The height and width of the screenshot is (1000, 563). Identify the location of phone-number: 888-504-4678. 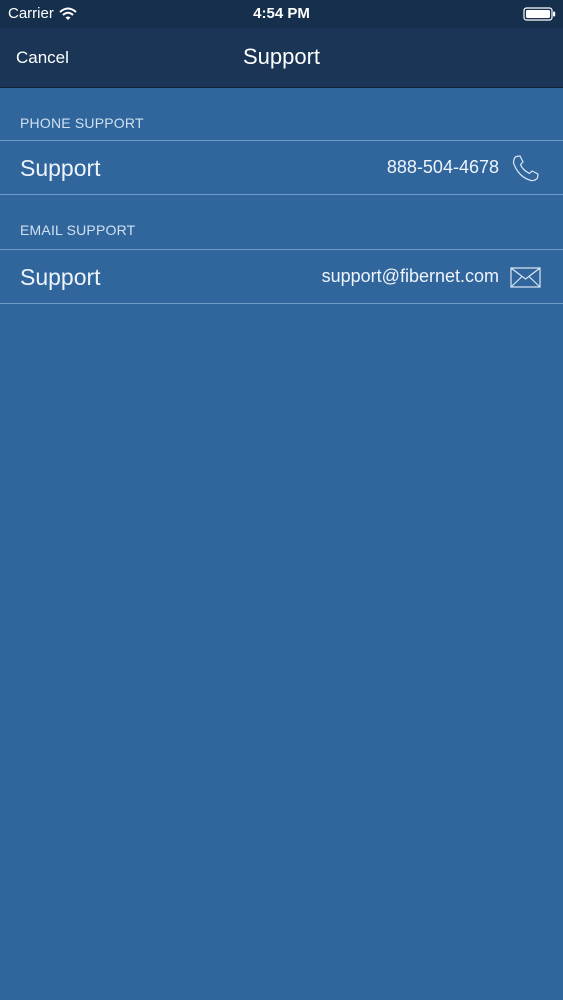
(443, 167).